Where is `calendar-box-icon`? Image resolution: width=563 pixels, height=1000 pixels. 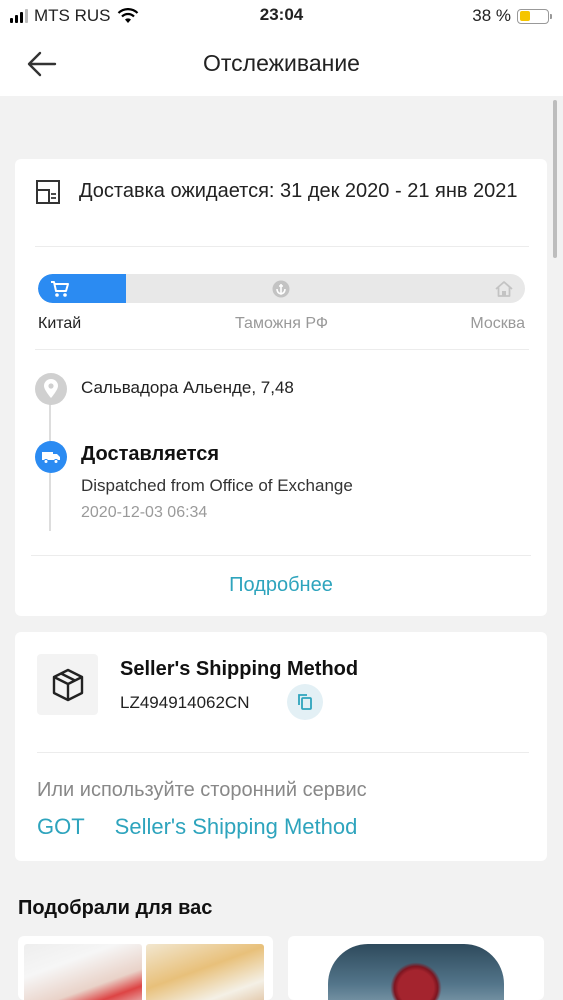 calendar-box-icon is located at coordinates (48, 192).